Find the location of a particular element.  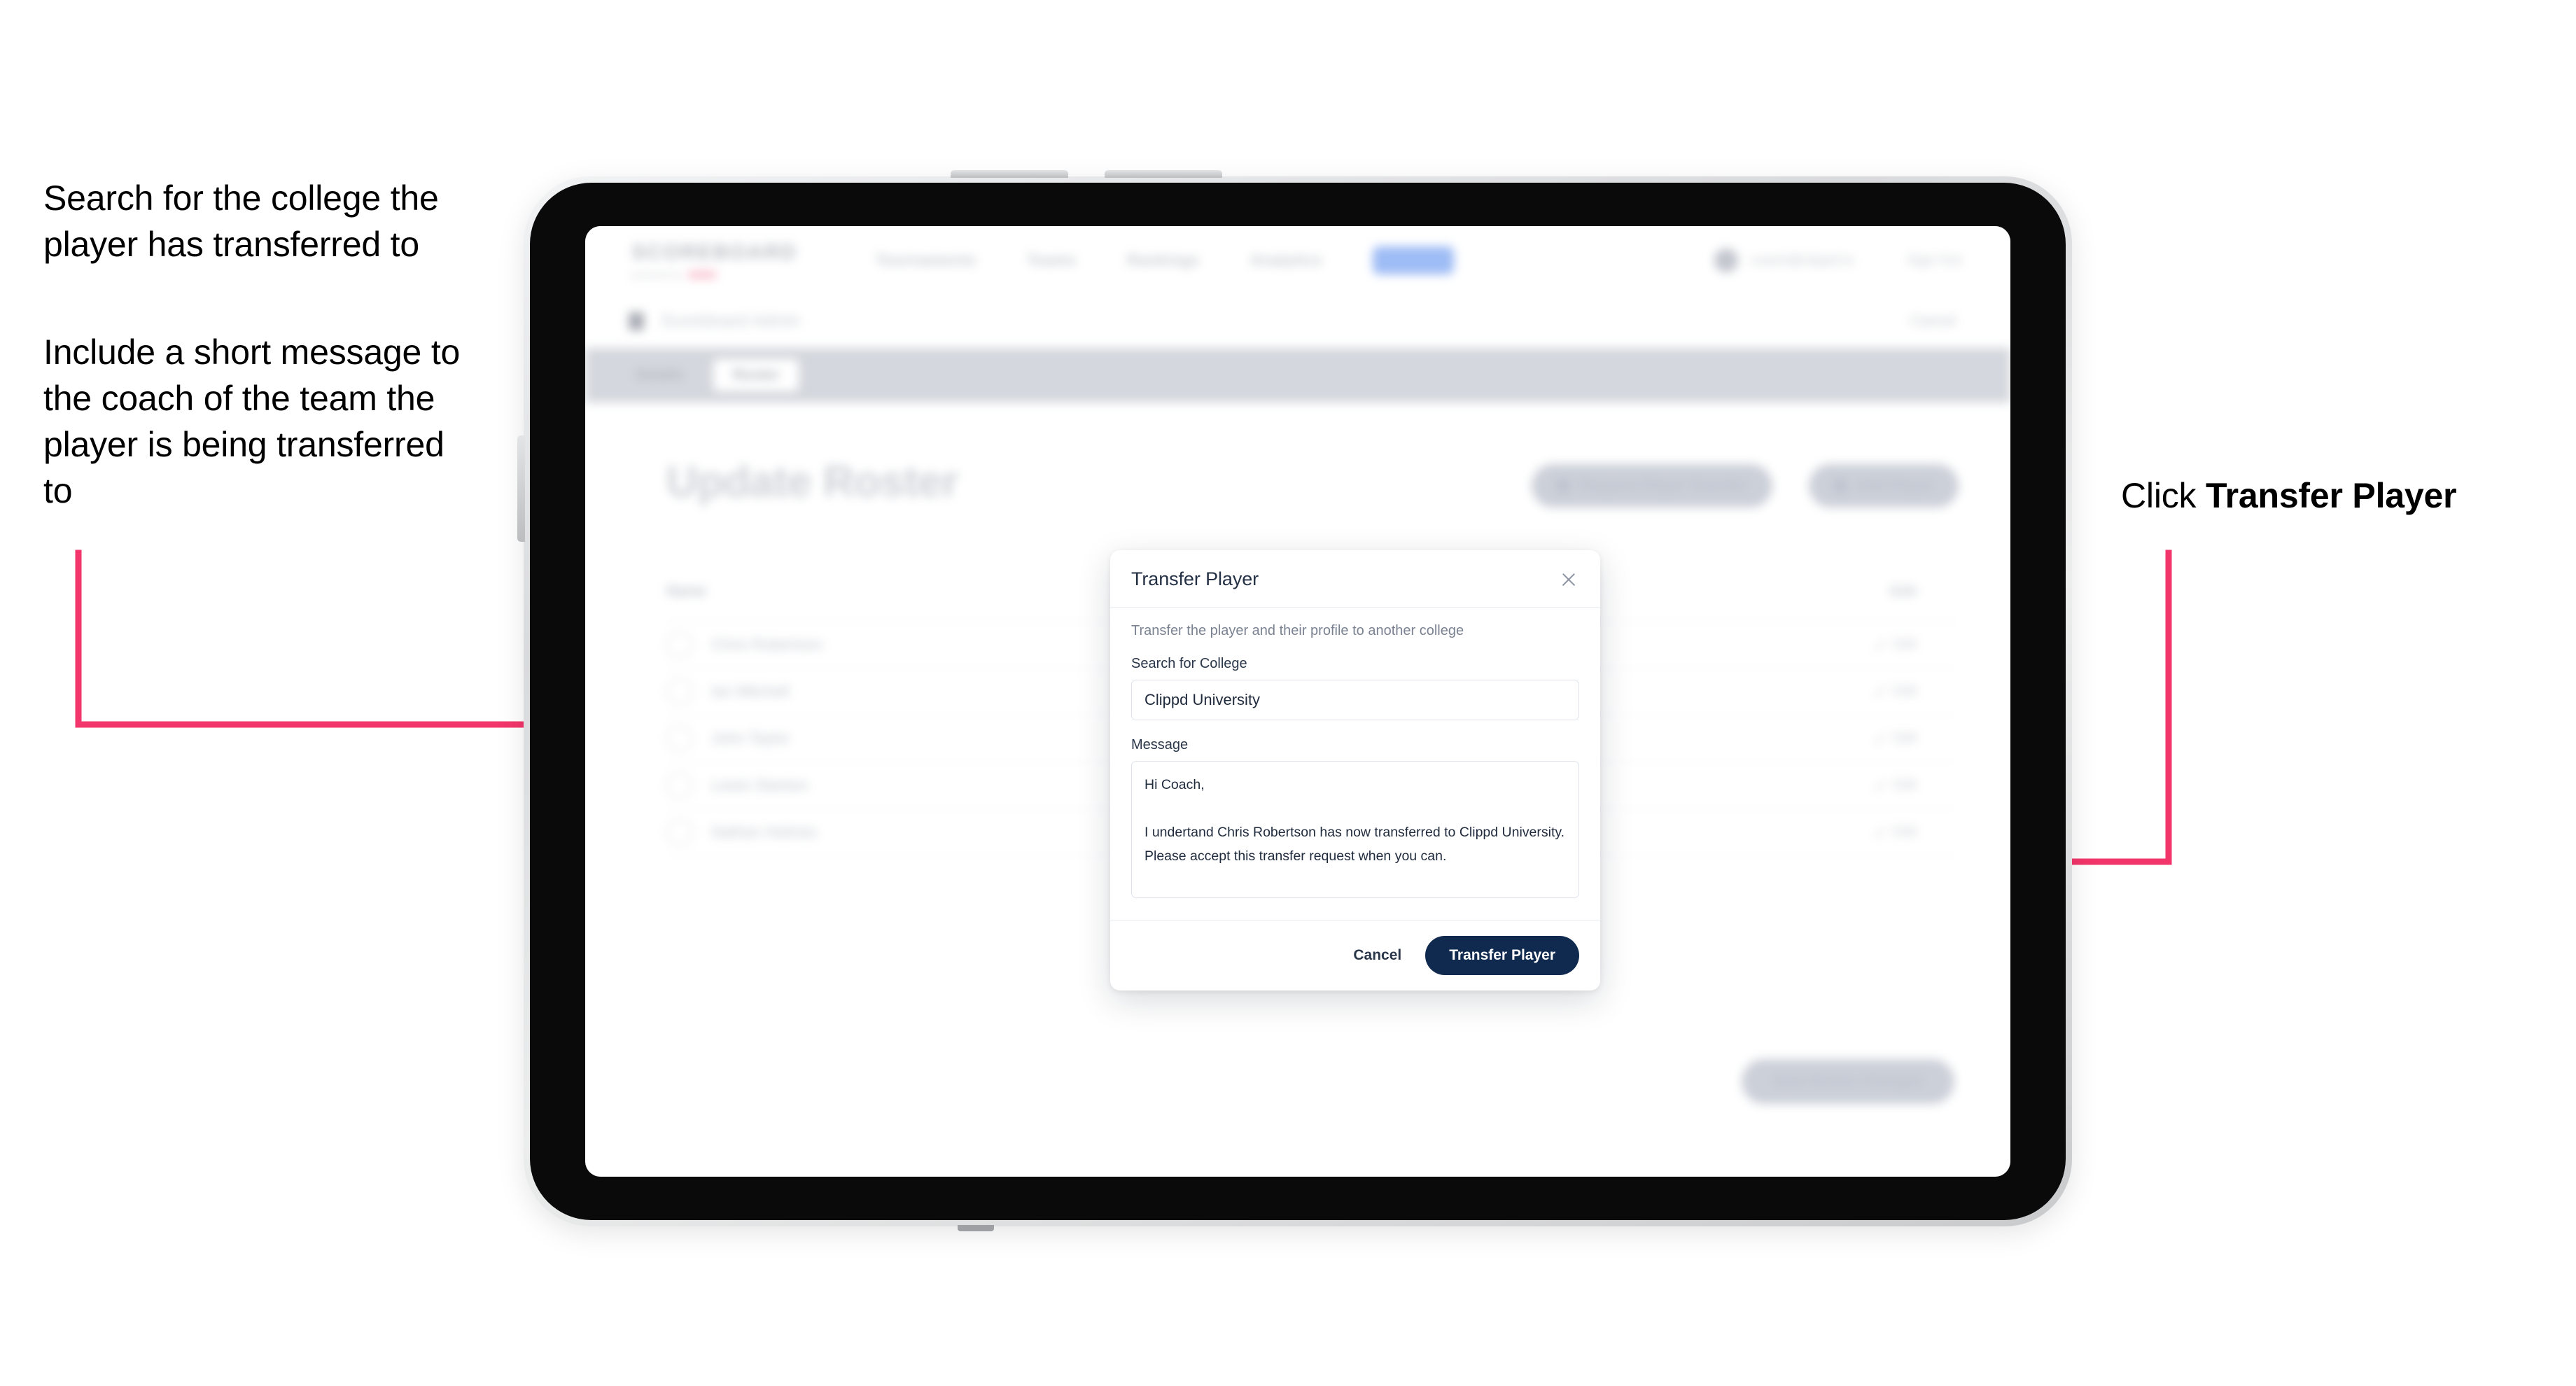

player-name: Lewis Stanton is located at coordinates (759, 785).